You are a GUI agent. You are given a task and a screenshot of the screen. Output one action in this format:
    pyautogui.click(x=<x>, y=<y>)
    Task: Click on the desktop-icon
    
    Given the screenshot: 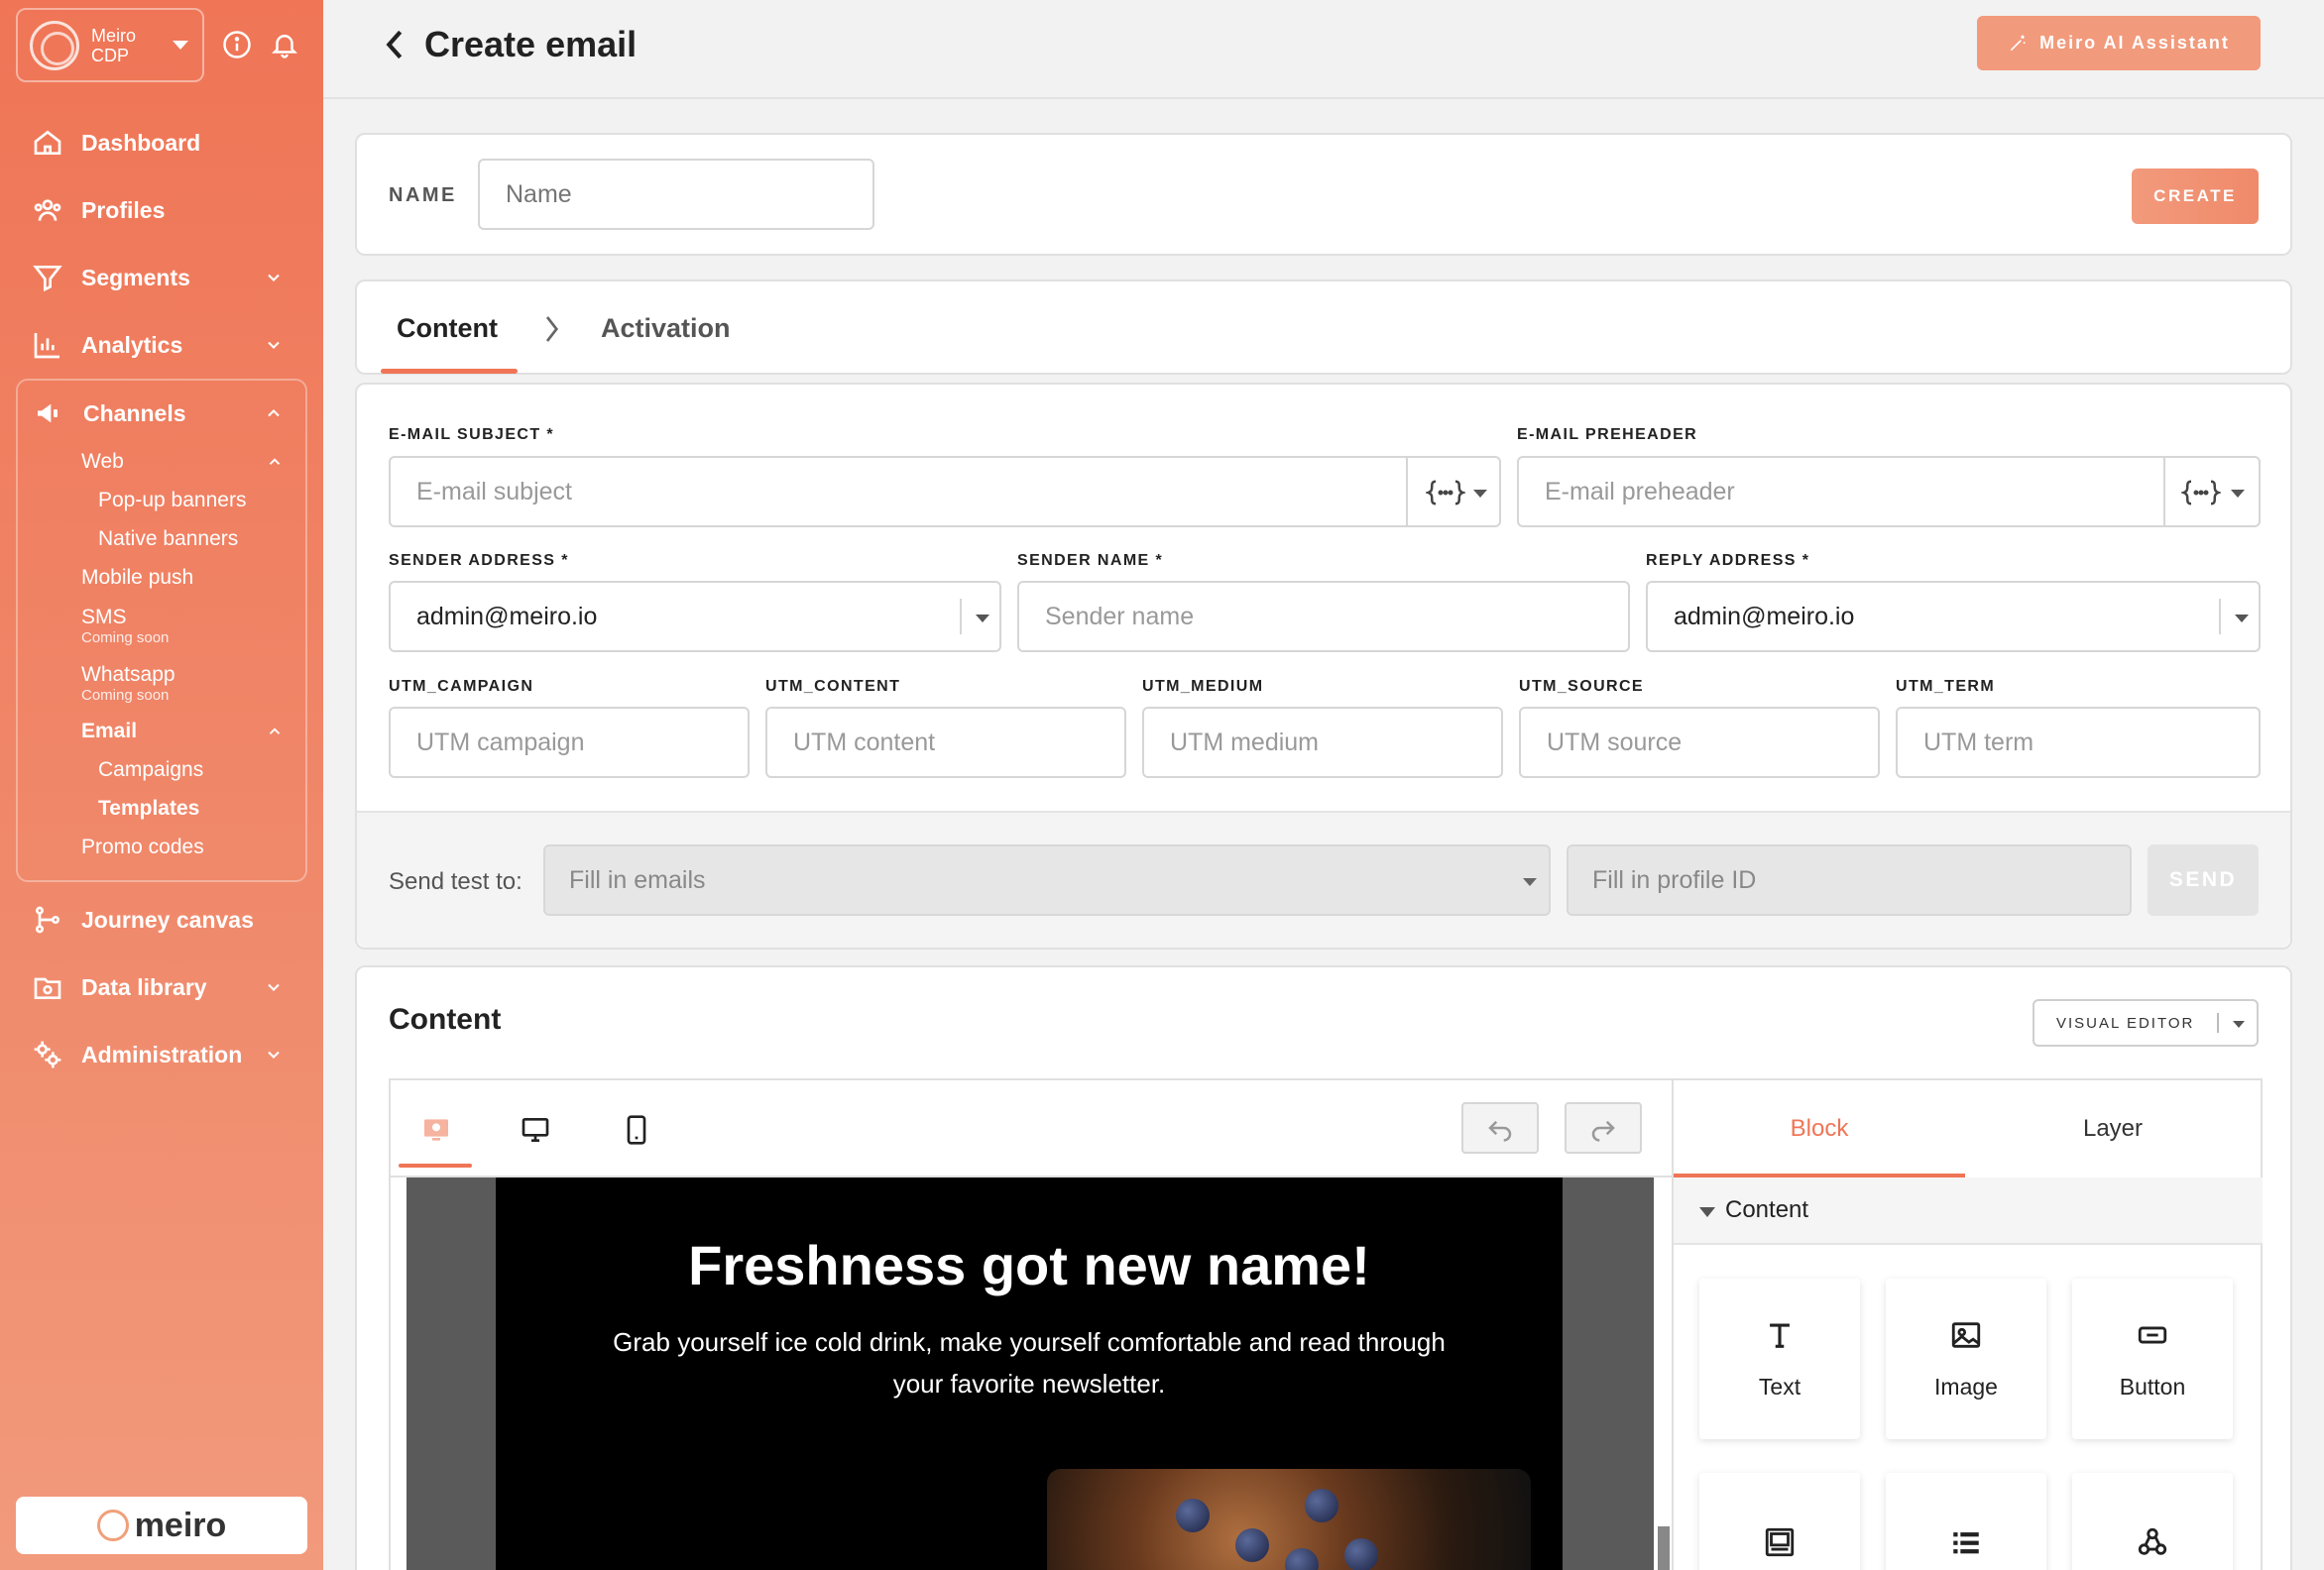 What is the action you would take?
    pyautogui.click(x=535, y=1130)
    